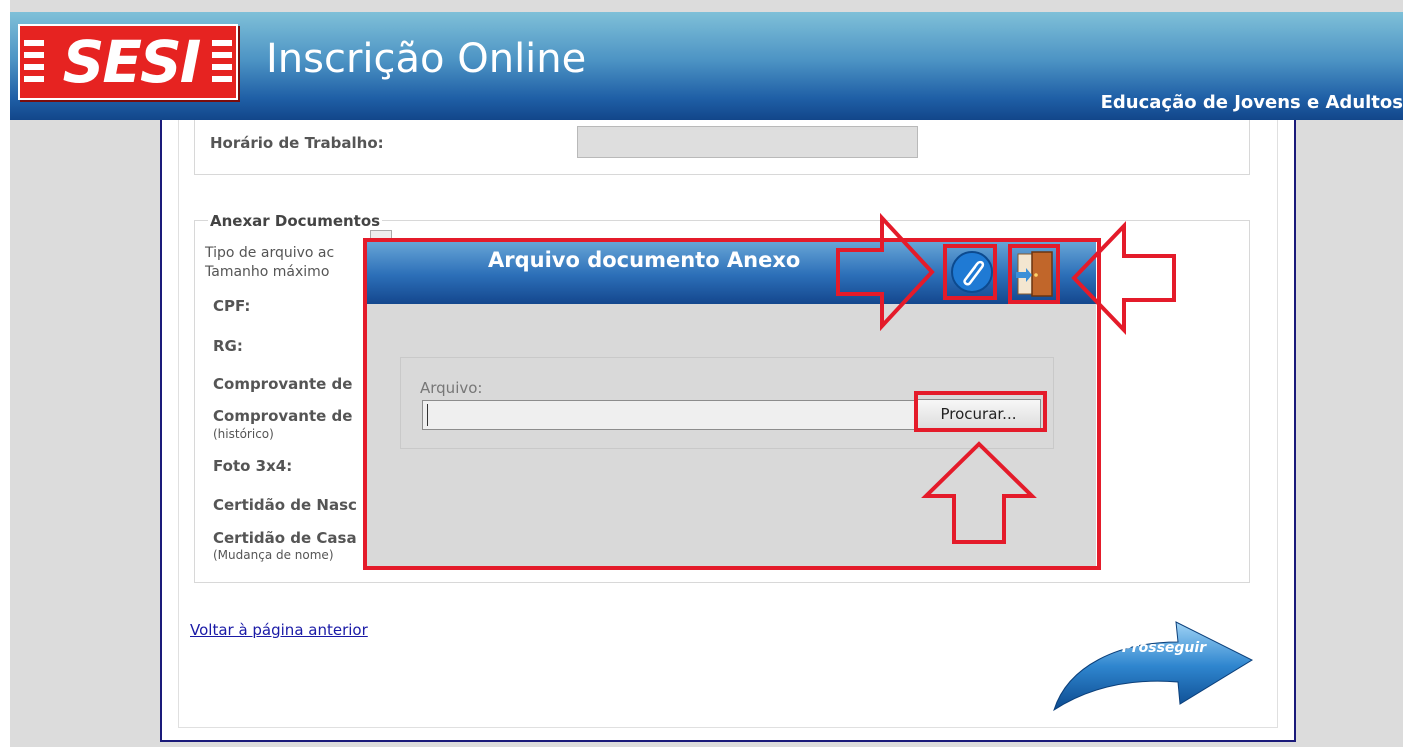 Image resolution: width=1403 pixels, height=747 pixels. What do you see at coordinates (222, 64) in the screenshot?
I see `logo-stripes-right` at bounding box center [222, 64].